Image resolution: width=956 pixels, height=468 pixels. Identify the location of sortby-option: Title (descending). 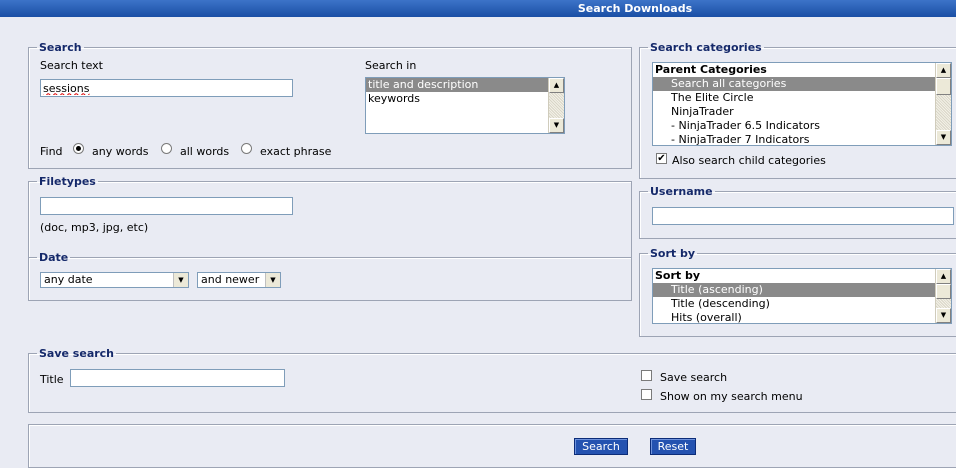
(802, 304).